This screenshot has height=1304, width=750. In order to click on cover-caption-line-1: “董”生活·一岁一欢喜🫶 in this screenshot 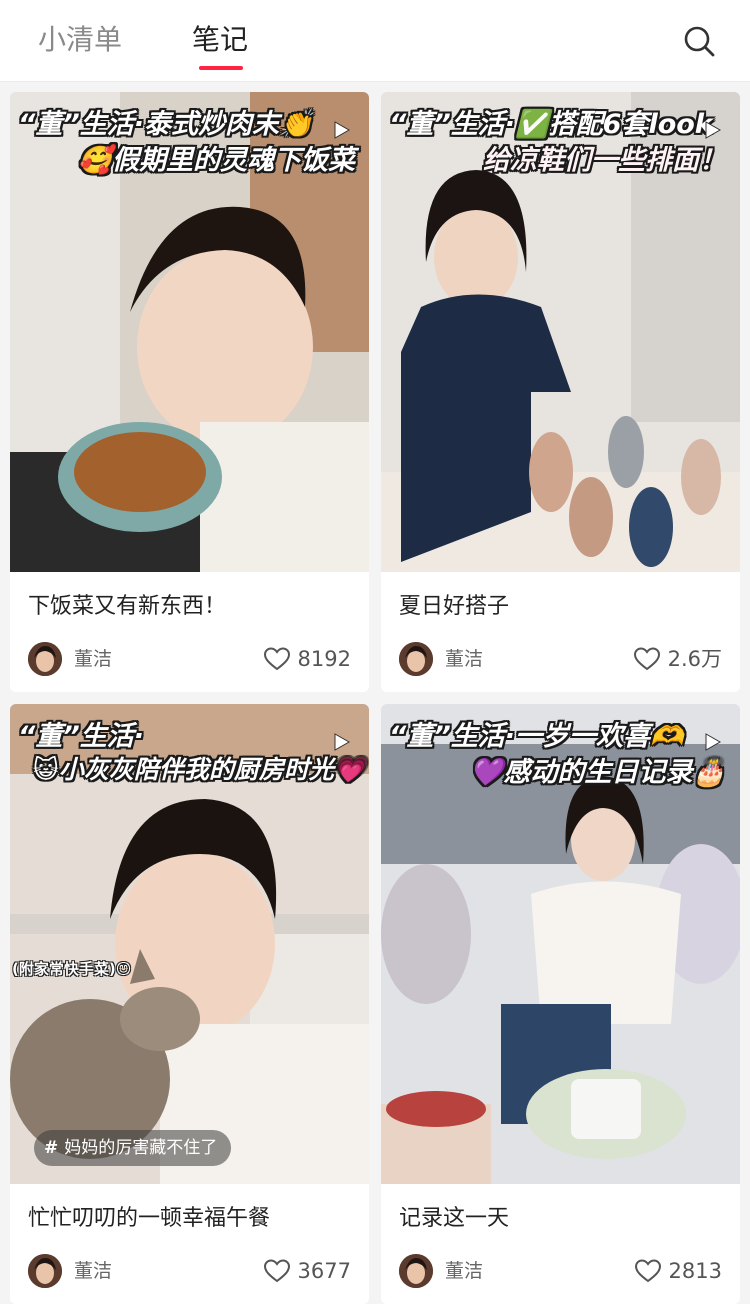, I will do `click(536, 736)`.